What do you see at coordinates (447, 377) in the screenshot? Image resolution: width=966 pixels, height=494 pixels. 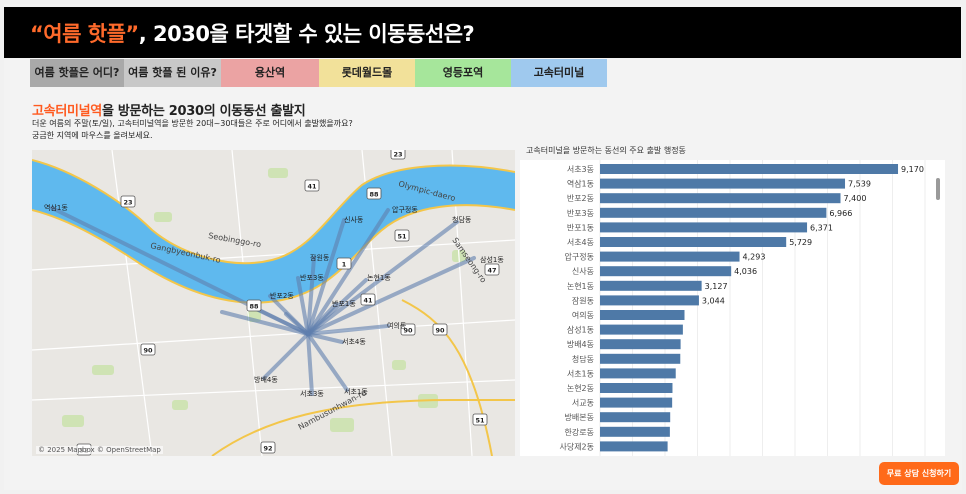 I see `expressway` at bounding box center [447, 377].